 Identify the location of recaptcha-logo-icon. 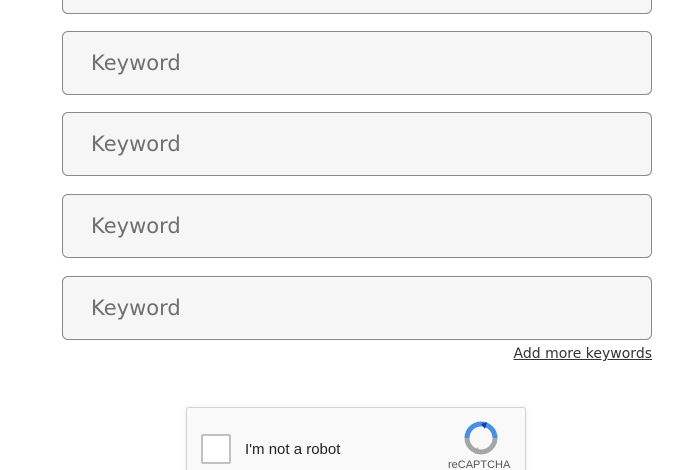
(481, 438).